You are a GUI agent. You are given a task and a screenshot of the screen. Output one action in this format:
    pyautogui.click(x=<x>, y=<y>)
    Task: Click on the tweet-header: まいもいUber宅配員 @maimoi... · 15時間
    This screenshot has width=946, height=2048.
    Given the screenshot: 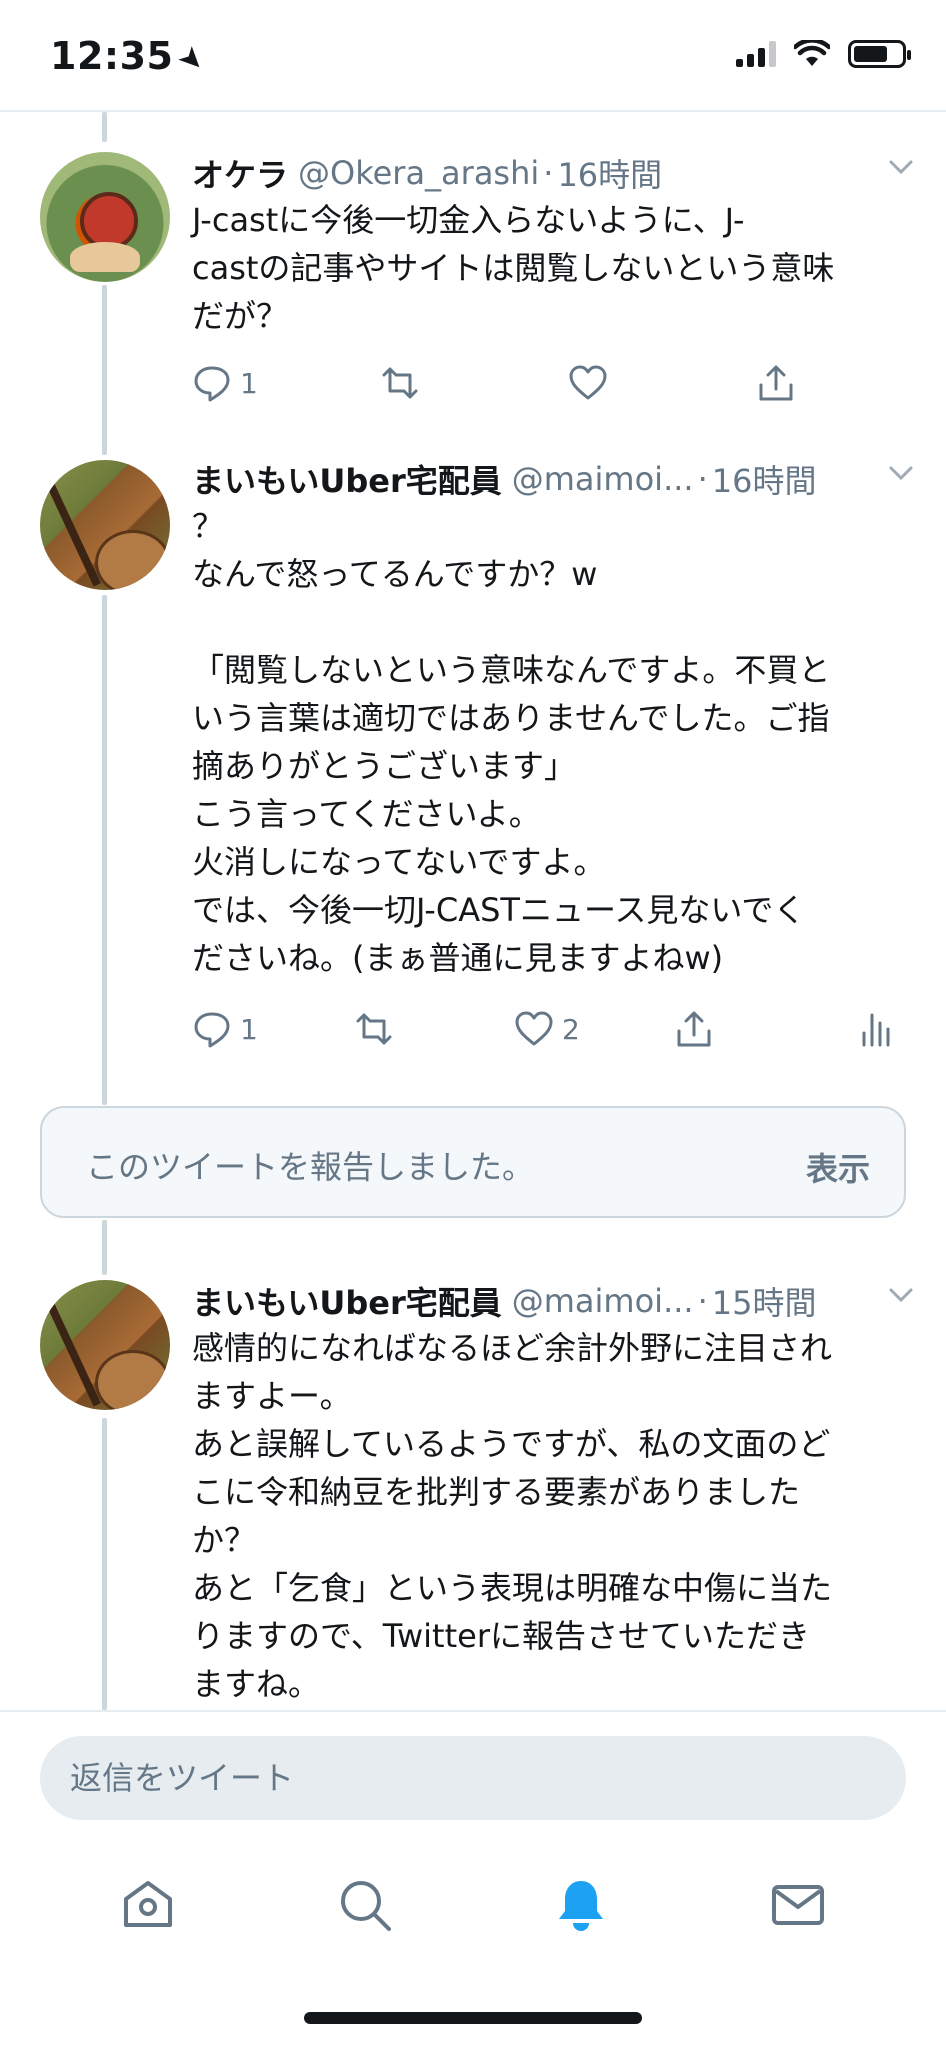 What is the action you would take?
    pyautogui.click(x=554, y=1301)
    